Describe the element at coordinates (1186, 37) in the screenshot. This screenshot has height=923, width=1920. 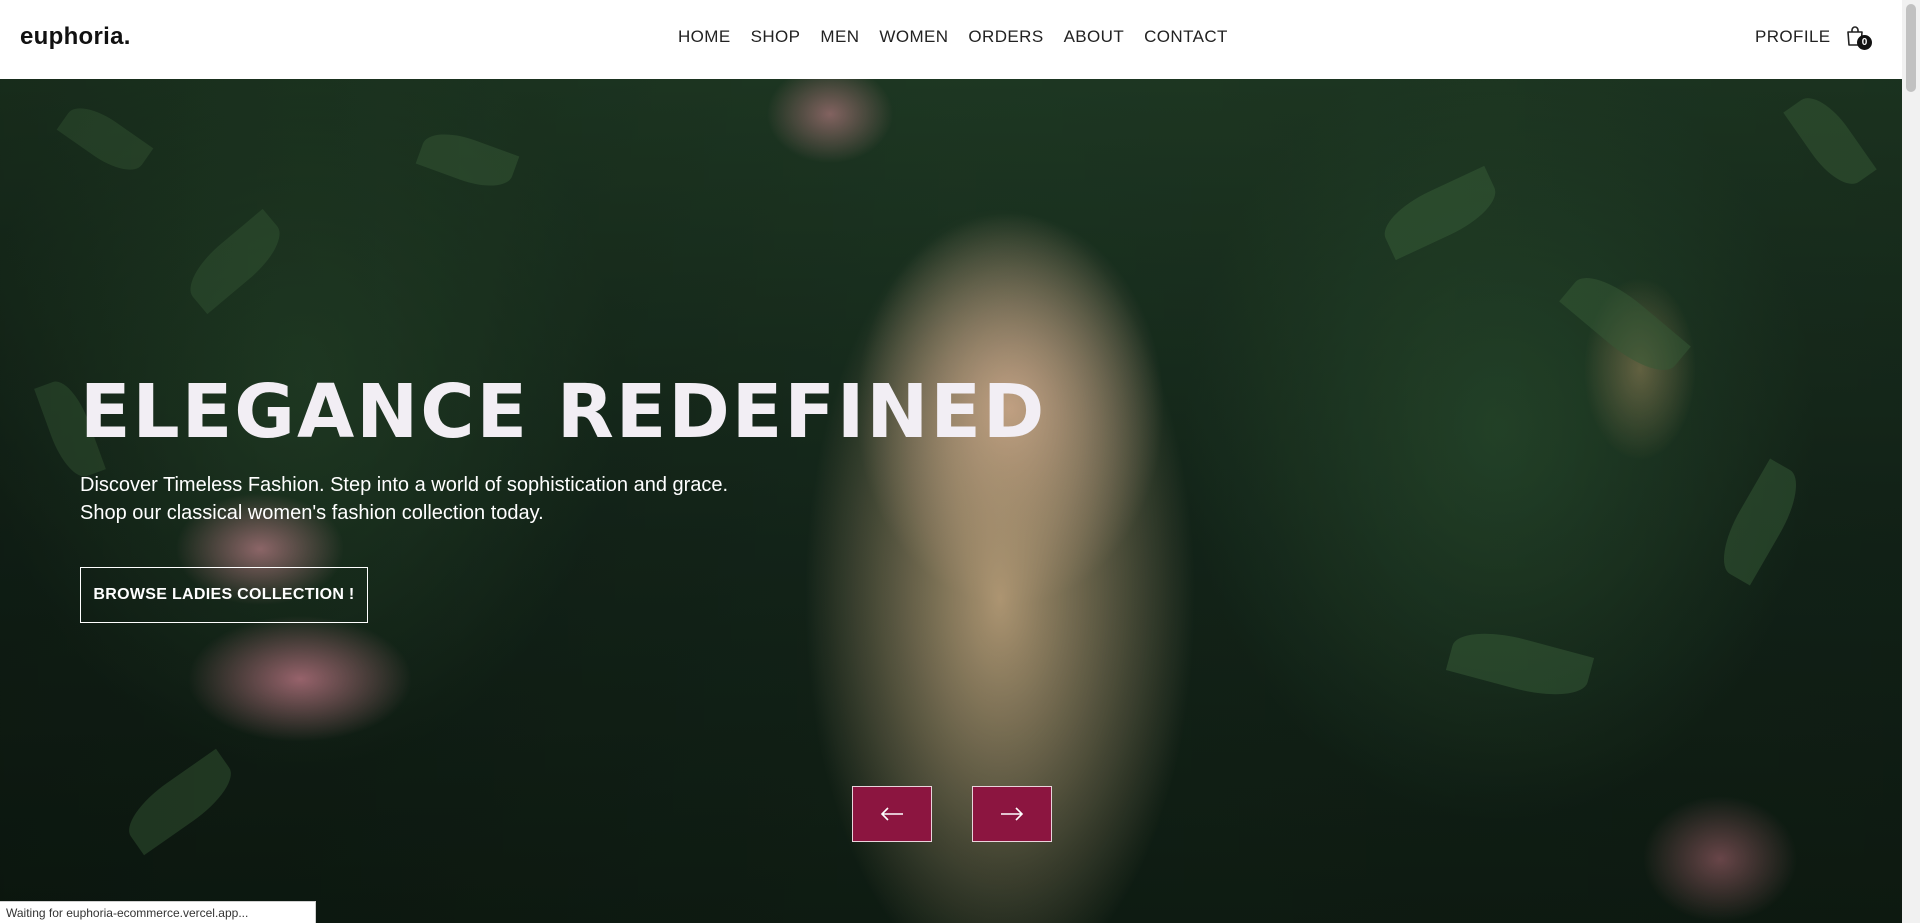
I see `nav-contact: CONTACT` at that location.